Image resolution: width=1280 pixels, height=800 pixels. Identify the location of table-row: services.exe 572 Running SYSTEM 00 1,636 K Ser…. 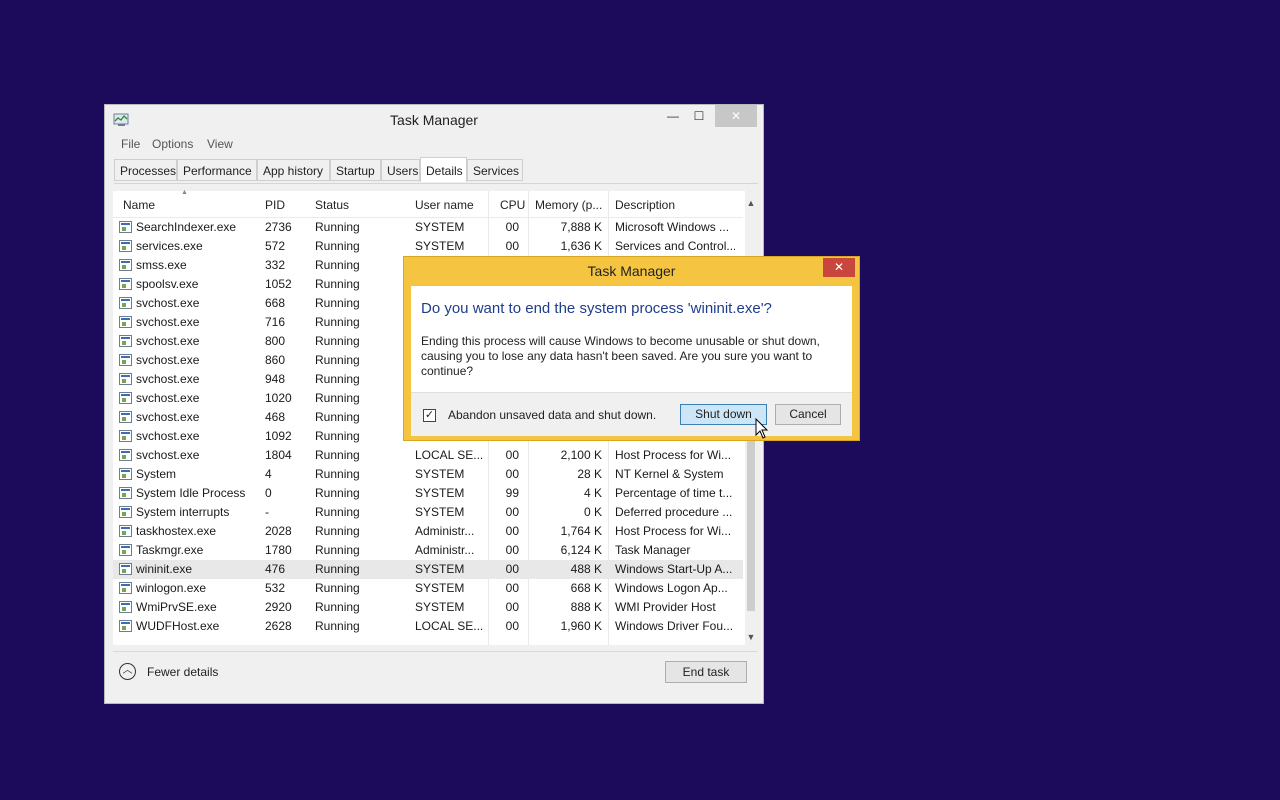
(428, 246).